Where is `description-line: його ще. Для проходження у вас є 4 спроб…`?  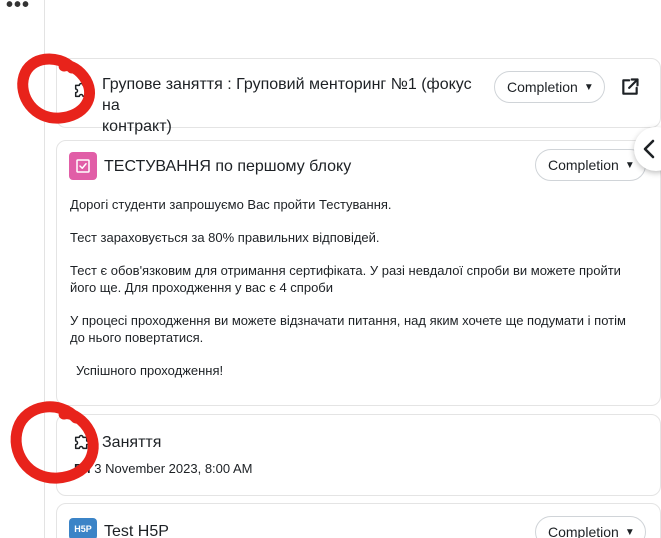 description-line: його ще. Для проходження у вас є 4 спроб… is located at coordinates (202, 287).